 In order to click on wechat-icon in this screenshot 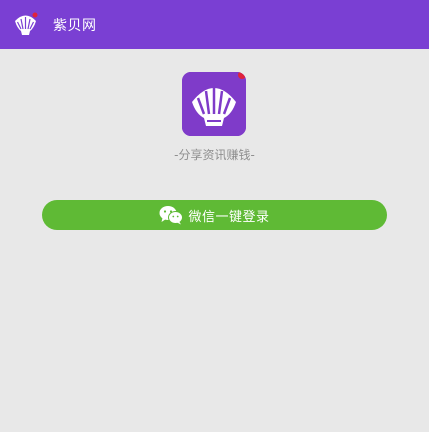, I will do `click(171, 215)`.